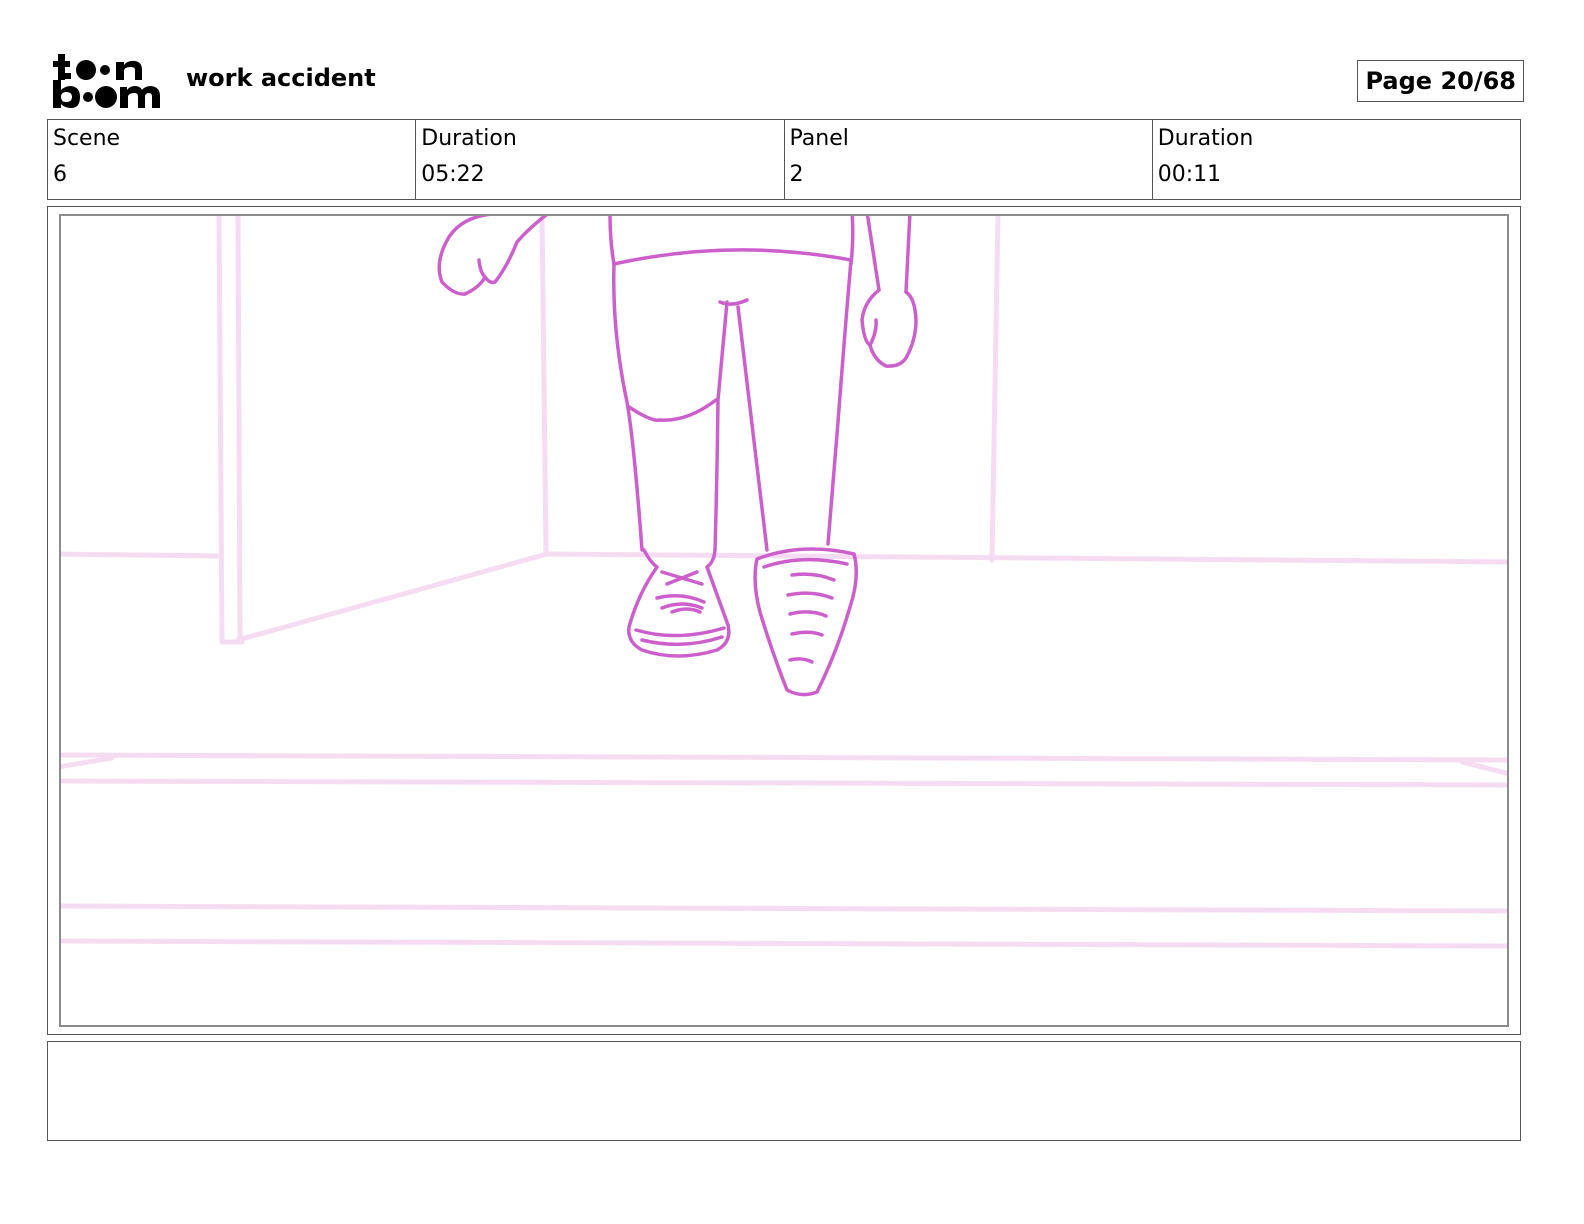 The image size is (1584, 1224). What do you see at coordinates (108, 82) in the screenshot?
I see `toon-boom-logo` at bounding box center [108, 82].